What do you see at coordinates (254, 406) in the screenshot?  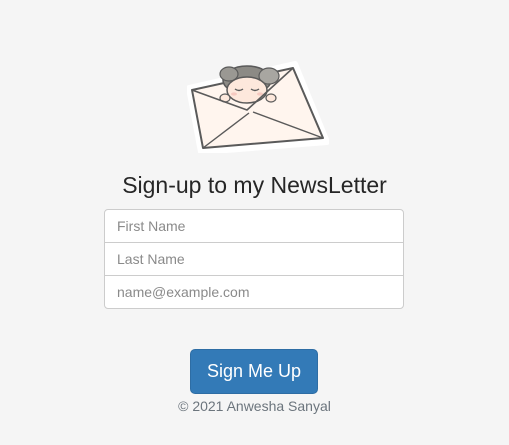 I see `copyright-footer: © 2021 Anwesha Sanyal` at bounding box center [254, 406].